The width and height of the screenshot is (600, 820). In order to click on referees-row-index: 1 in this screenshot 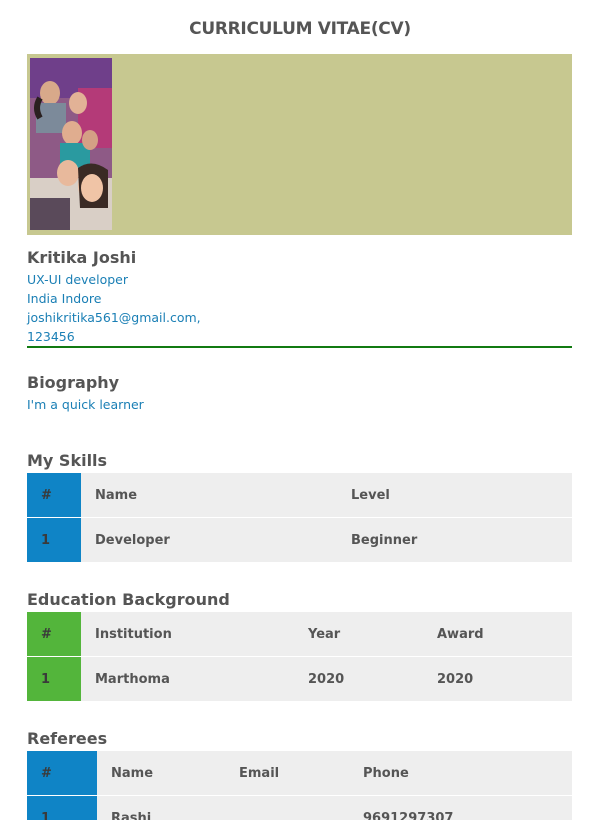, I will do `click(62, 807)`.